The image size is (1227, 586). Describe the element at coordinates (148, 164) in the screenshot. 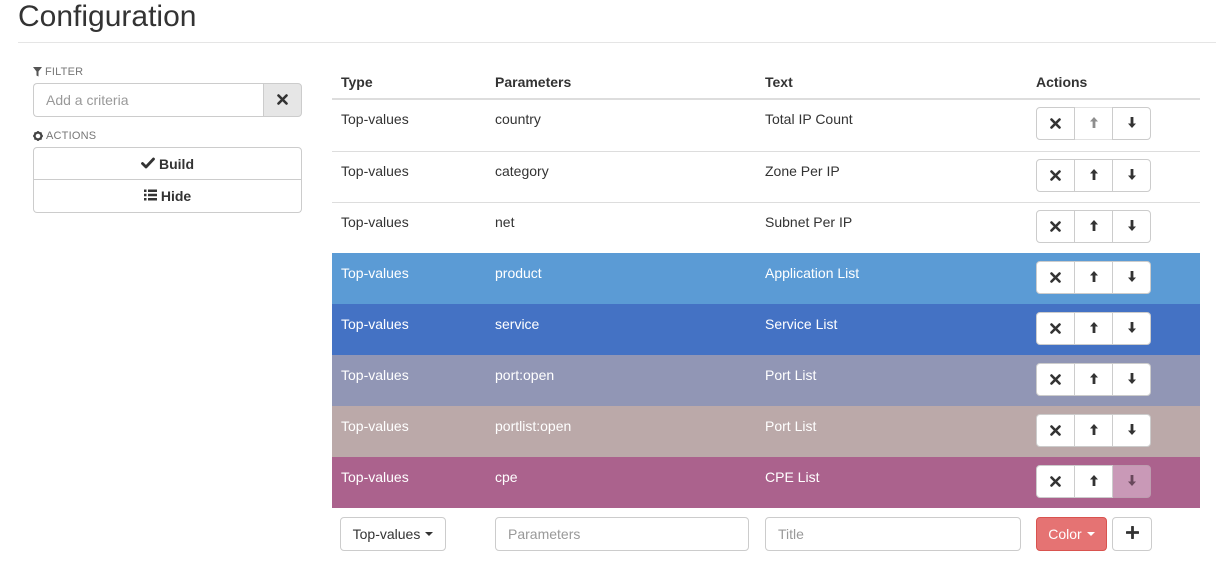

I see `check-icon` at that location.